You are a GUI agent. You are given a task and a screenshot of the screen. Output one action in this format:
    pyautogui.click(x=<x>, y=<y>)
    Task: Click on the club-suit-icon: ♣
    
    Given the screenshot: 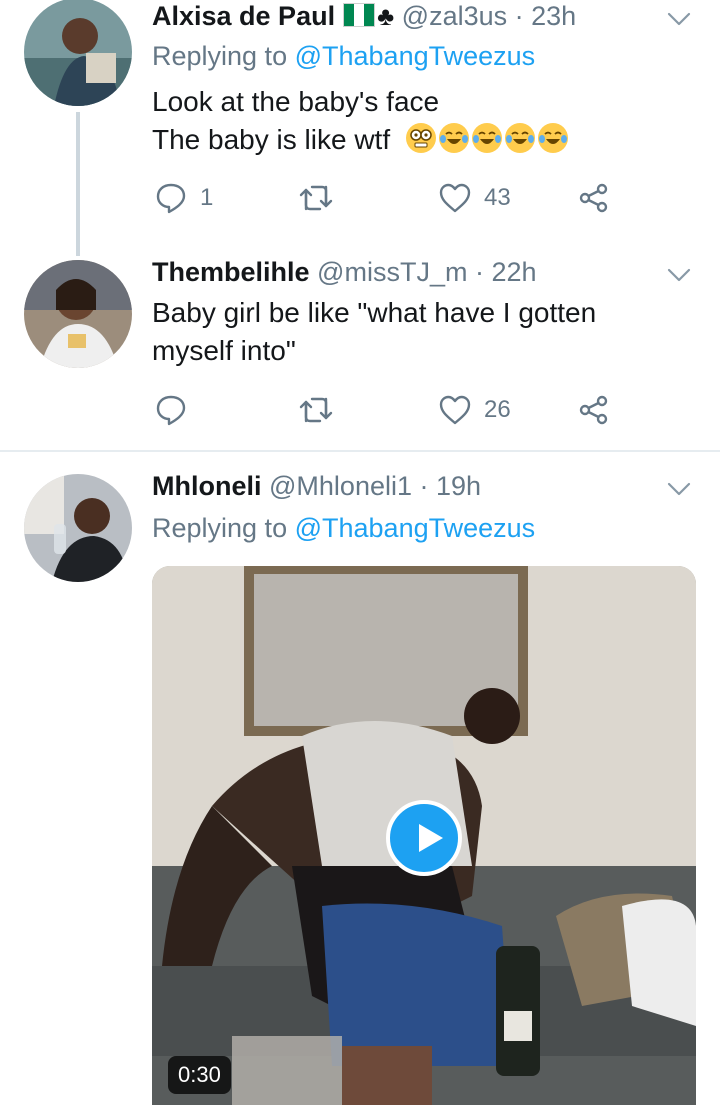 What is the action you would take?
    pyautogui.click(x=386, y=16)
    